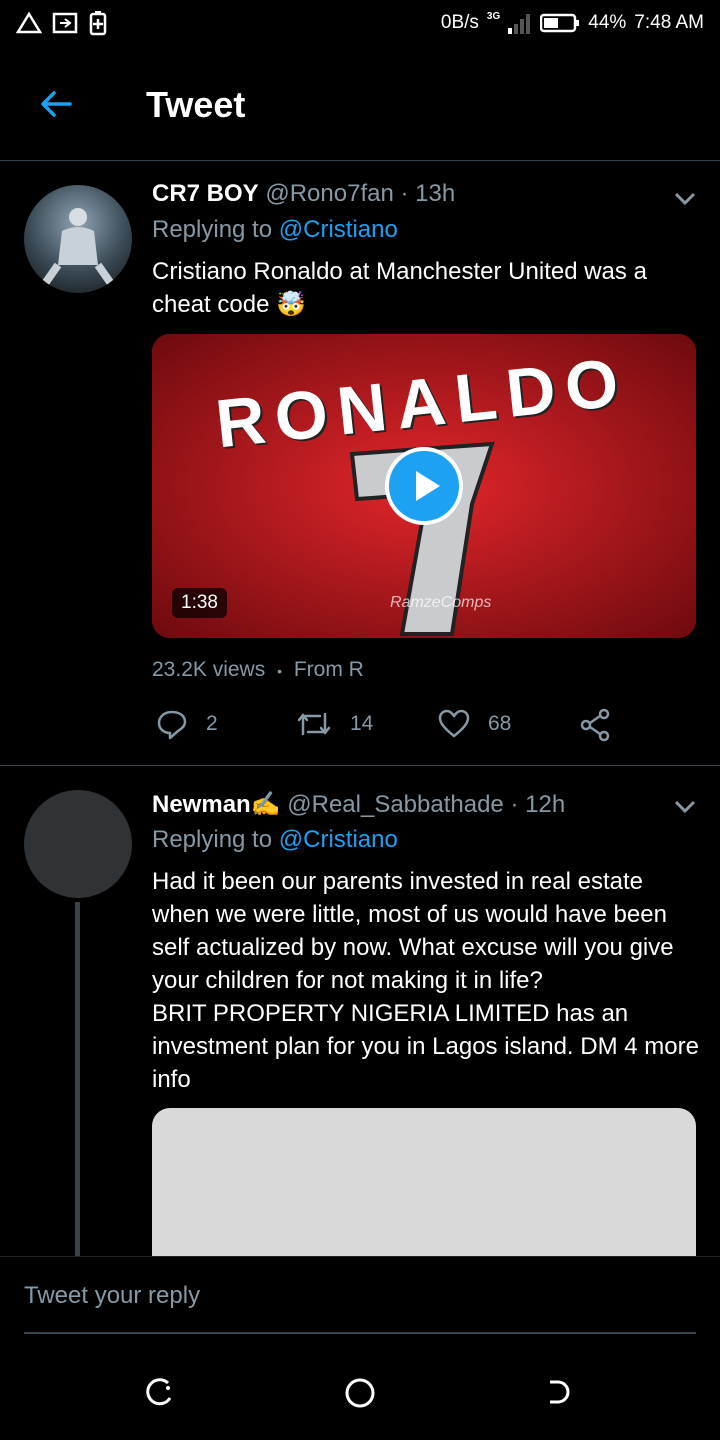 The width and height of the screenshot is (720, 1440). I want to click on network-type: 3G, so click(493, 16).